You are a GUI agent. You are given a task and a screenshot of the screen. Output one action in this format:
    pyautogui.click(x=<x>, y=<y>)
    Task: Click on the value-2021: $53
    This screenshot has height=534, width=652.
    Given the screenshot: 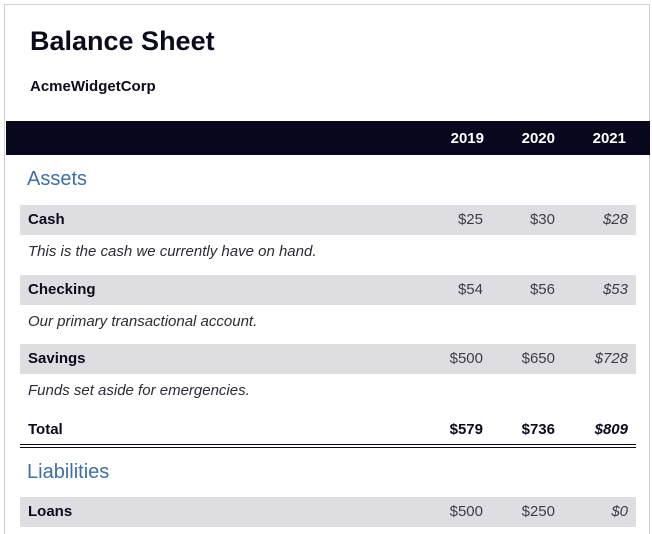 What is the action you would take?
    pyautogui.click(x=615, y=289)
    